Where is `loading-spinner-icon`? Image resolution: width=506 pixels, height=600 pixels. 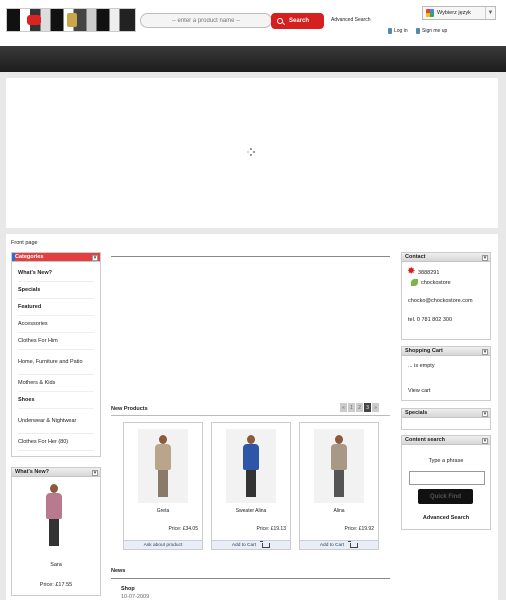
loading-spinner-icon is located at coordinates (251, 152).